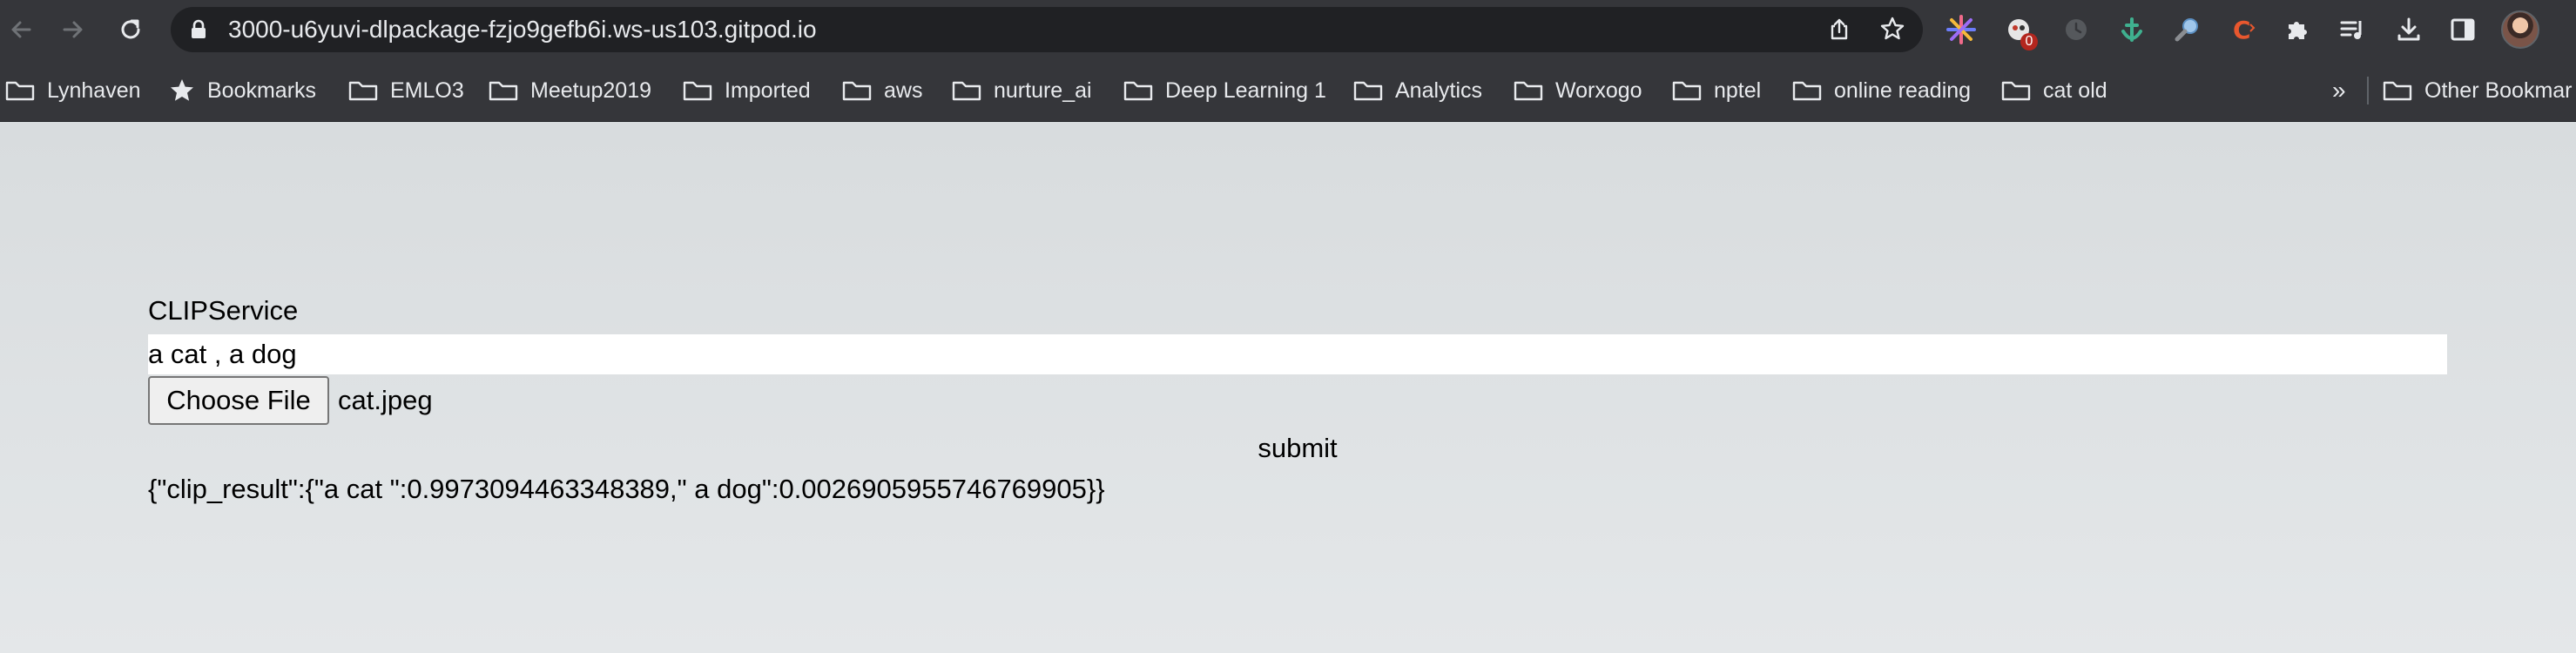 Image resolution: width=2576 pixels, height=653 pixels. What do you see at coordinates (882, 90) in the screenshot?
I see `bookmark-aws: aws` at bounding box center [882, 90].